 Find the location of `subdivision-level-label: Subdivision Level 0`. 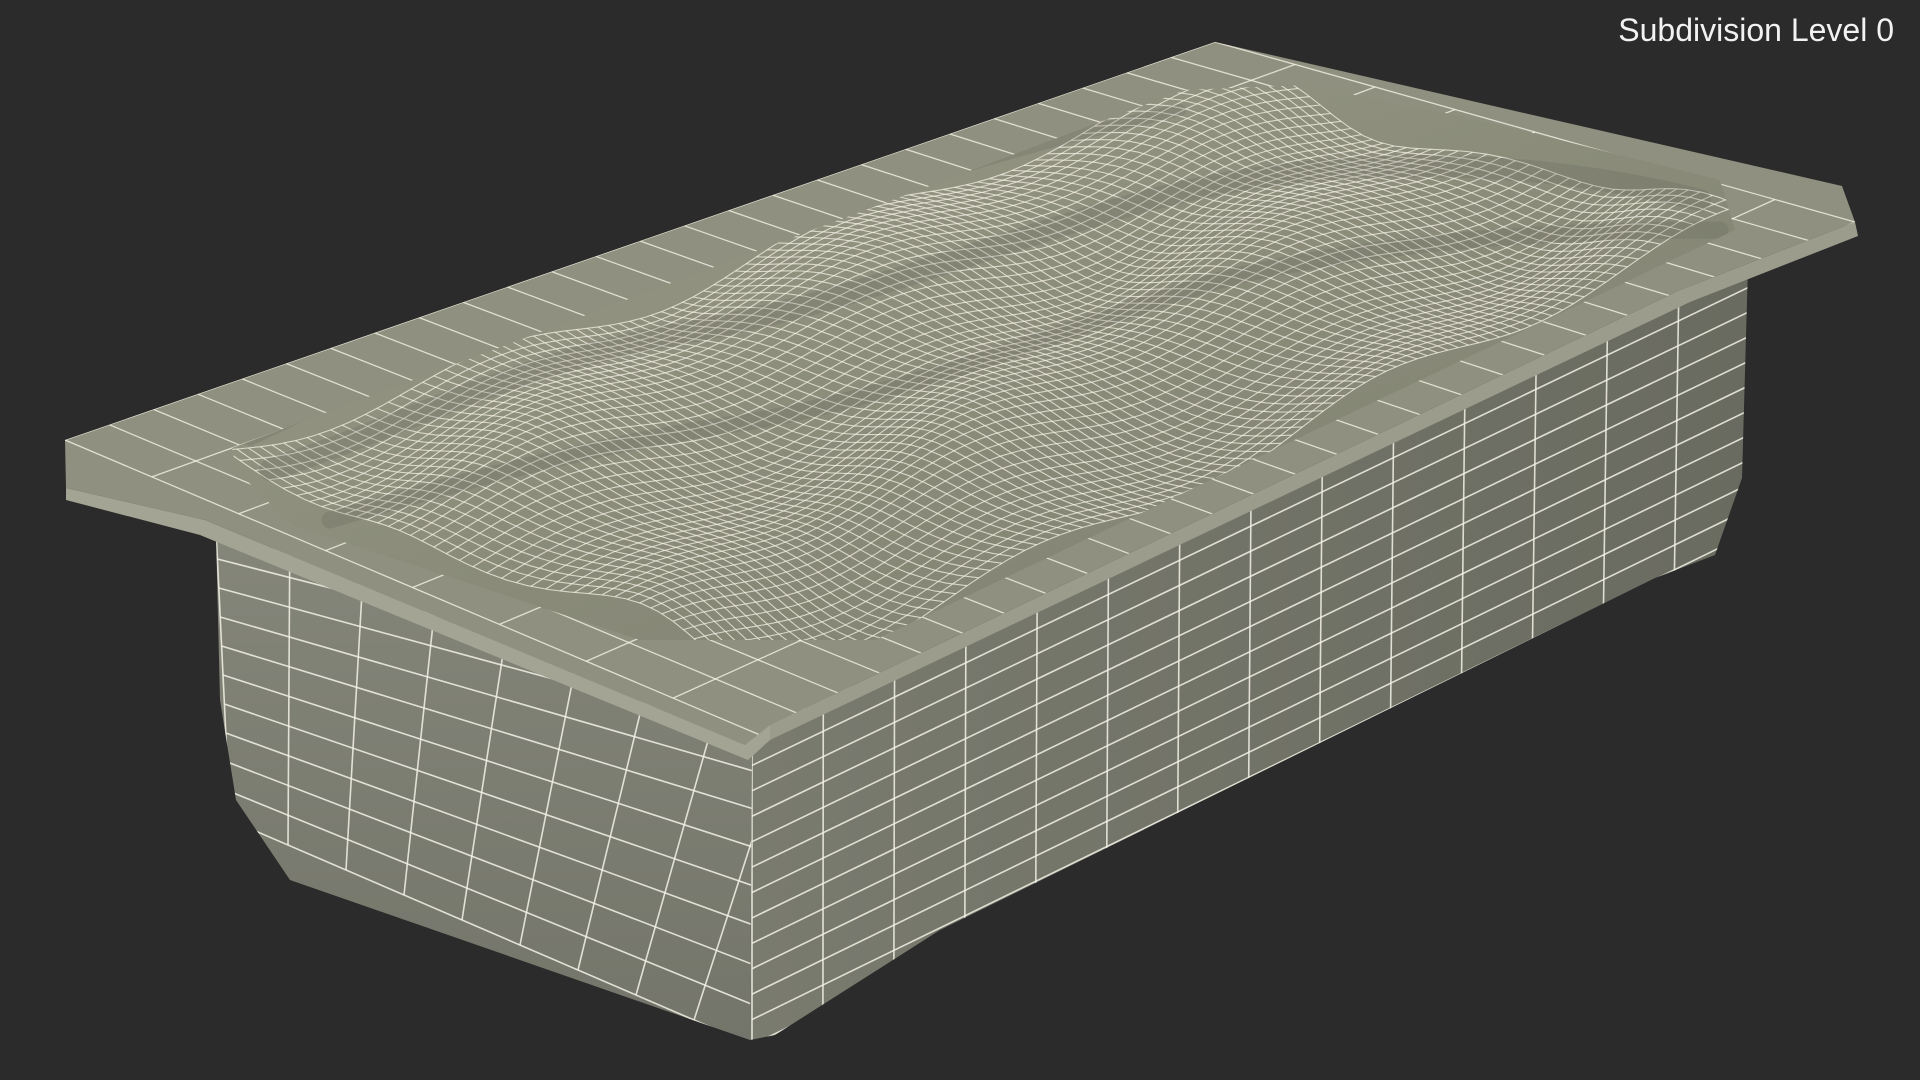

subdivision-level-label: Subdivision Level 0 is located at coordinates (1756, 30).